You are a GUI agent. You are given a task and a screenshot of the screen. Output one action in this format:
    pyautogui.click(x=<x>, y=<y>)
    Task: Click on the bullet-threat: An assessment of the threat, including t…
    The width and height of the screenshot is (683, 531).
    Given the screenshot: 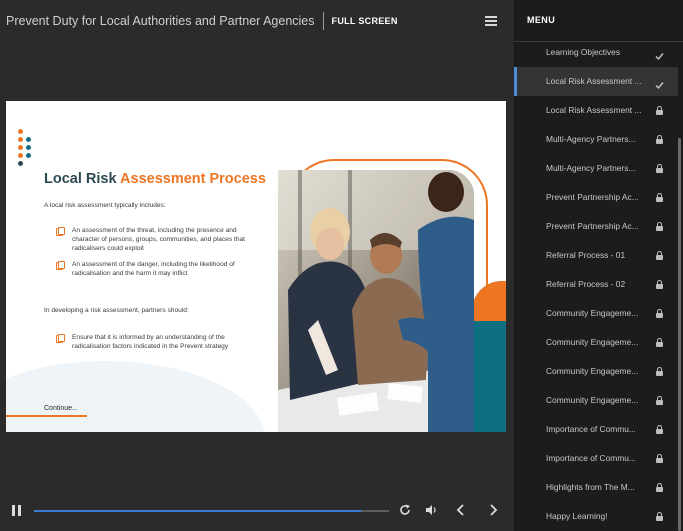 What is the action you would take?
    pyautogui.click(x=158, y=240)
    